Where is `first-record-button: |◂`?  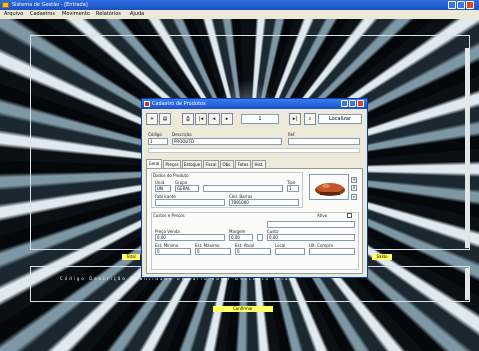
first-record-button: |◂ is located at coordinates (201, 119).